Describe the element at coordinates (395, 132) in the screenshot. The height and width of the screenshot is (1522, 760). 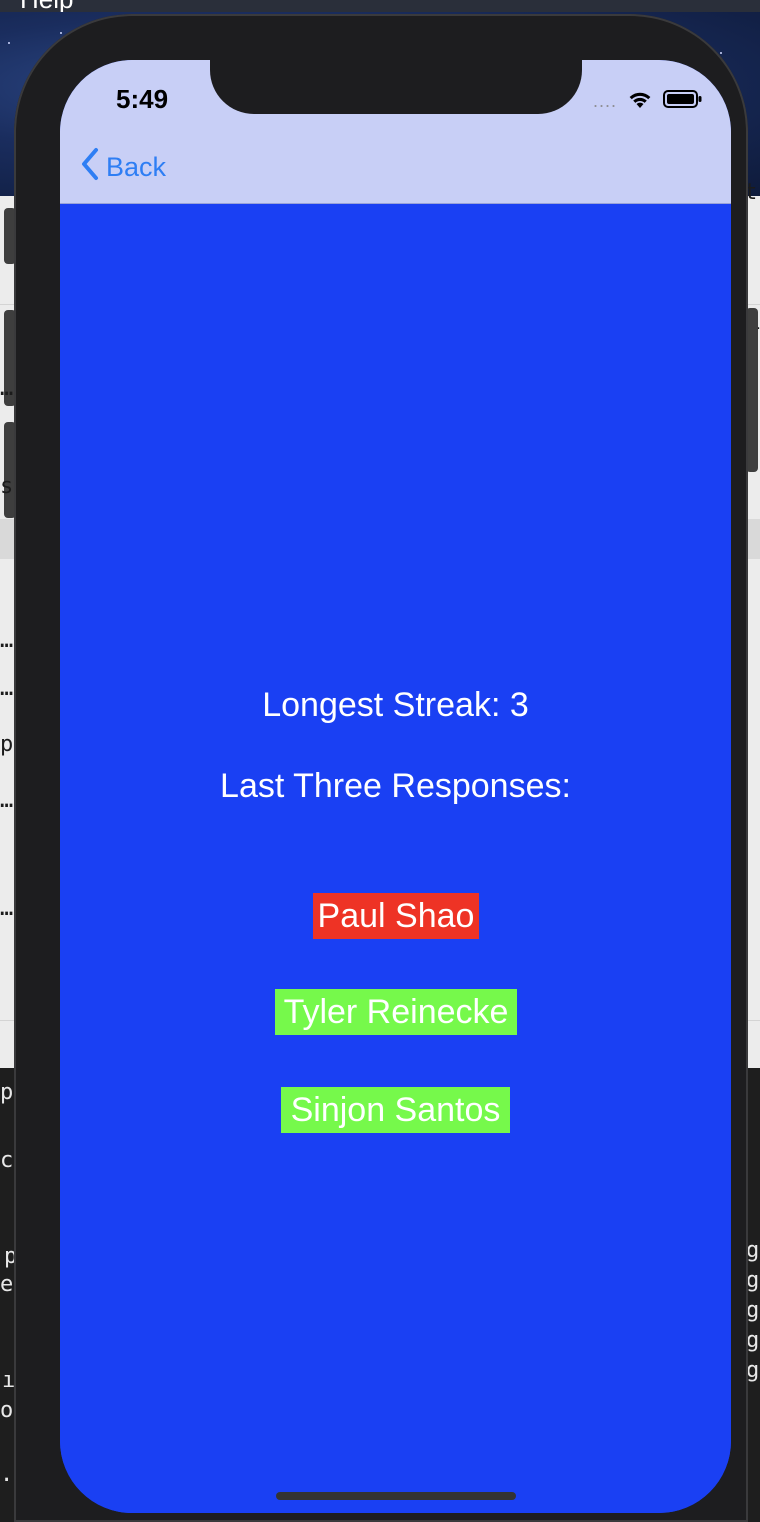
I see `navigation-bar: 5:49 .... Back` at that location.